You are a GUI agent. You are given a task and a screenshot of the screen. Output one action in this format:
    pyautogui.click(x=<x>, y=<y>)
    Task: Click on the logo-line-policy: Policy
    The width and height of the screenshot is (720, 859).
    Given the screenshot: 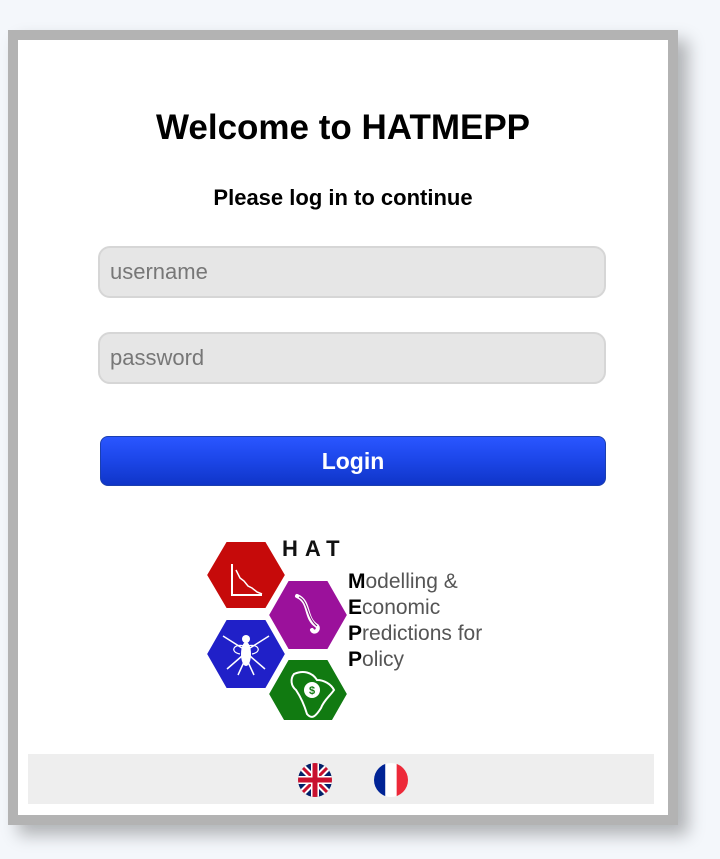 What is the action you would take?
    pyautogui.click(x=376, y=659)
    